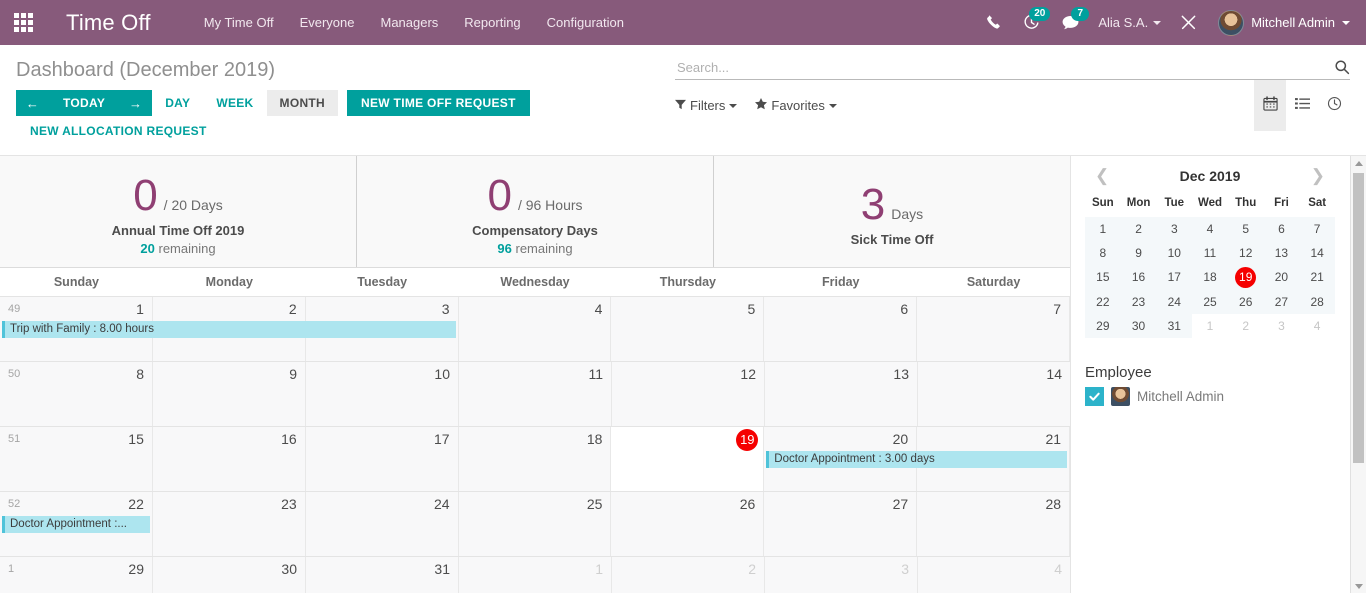  Describe the element at coordinates (1334, 105) in the screenshot. I see `activity-view-button` at that location.